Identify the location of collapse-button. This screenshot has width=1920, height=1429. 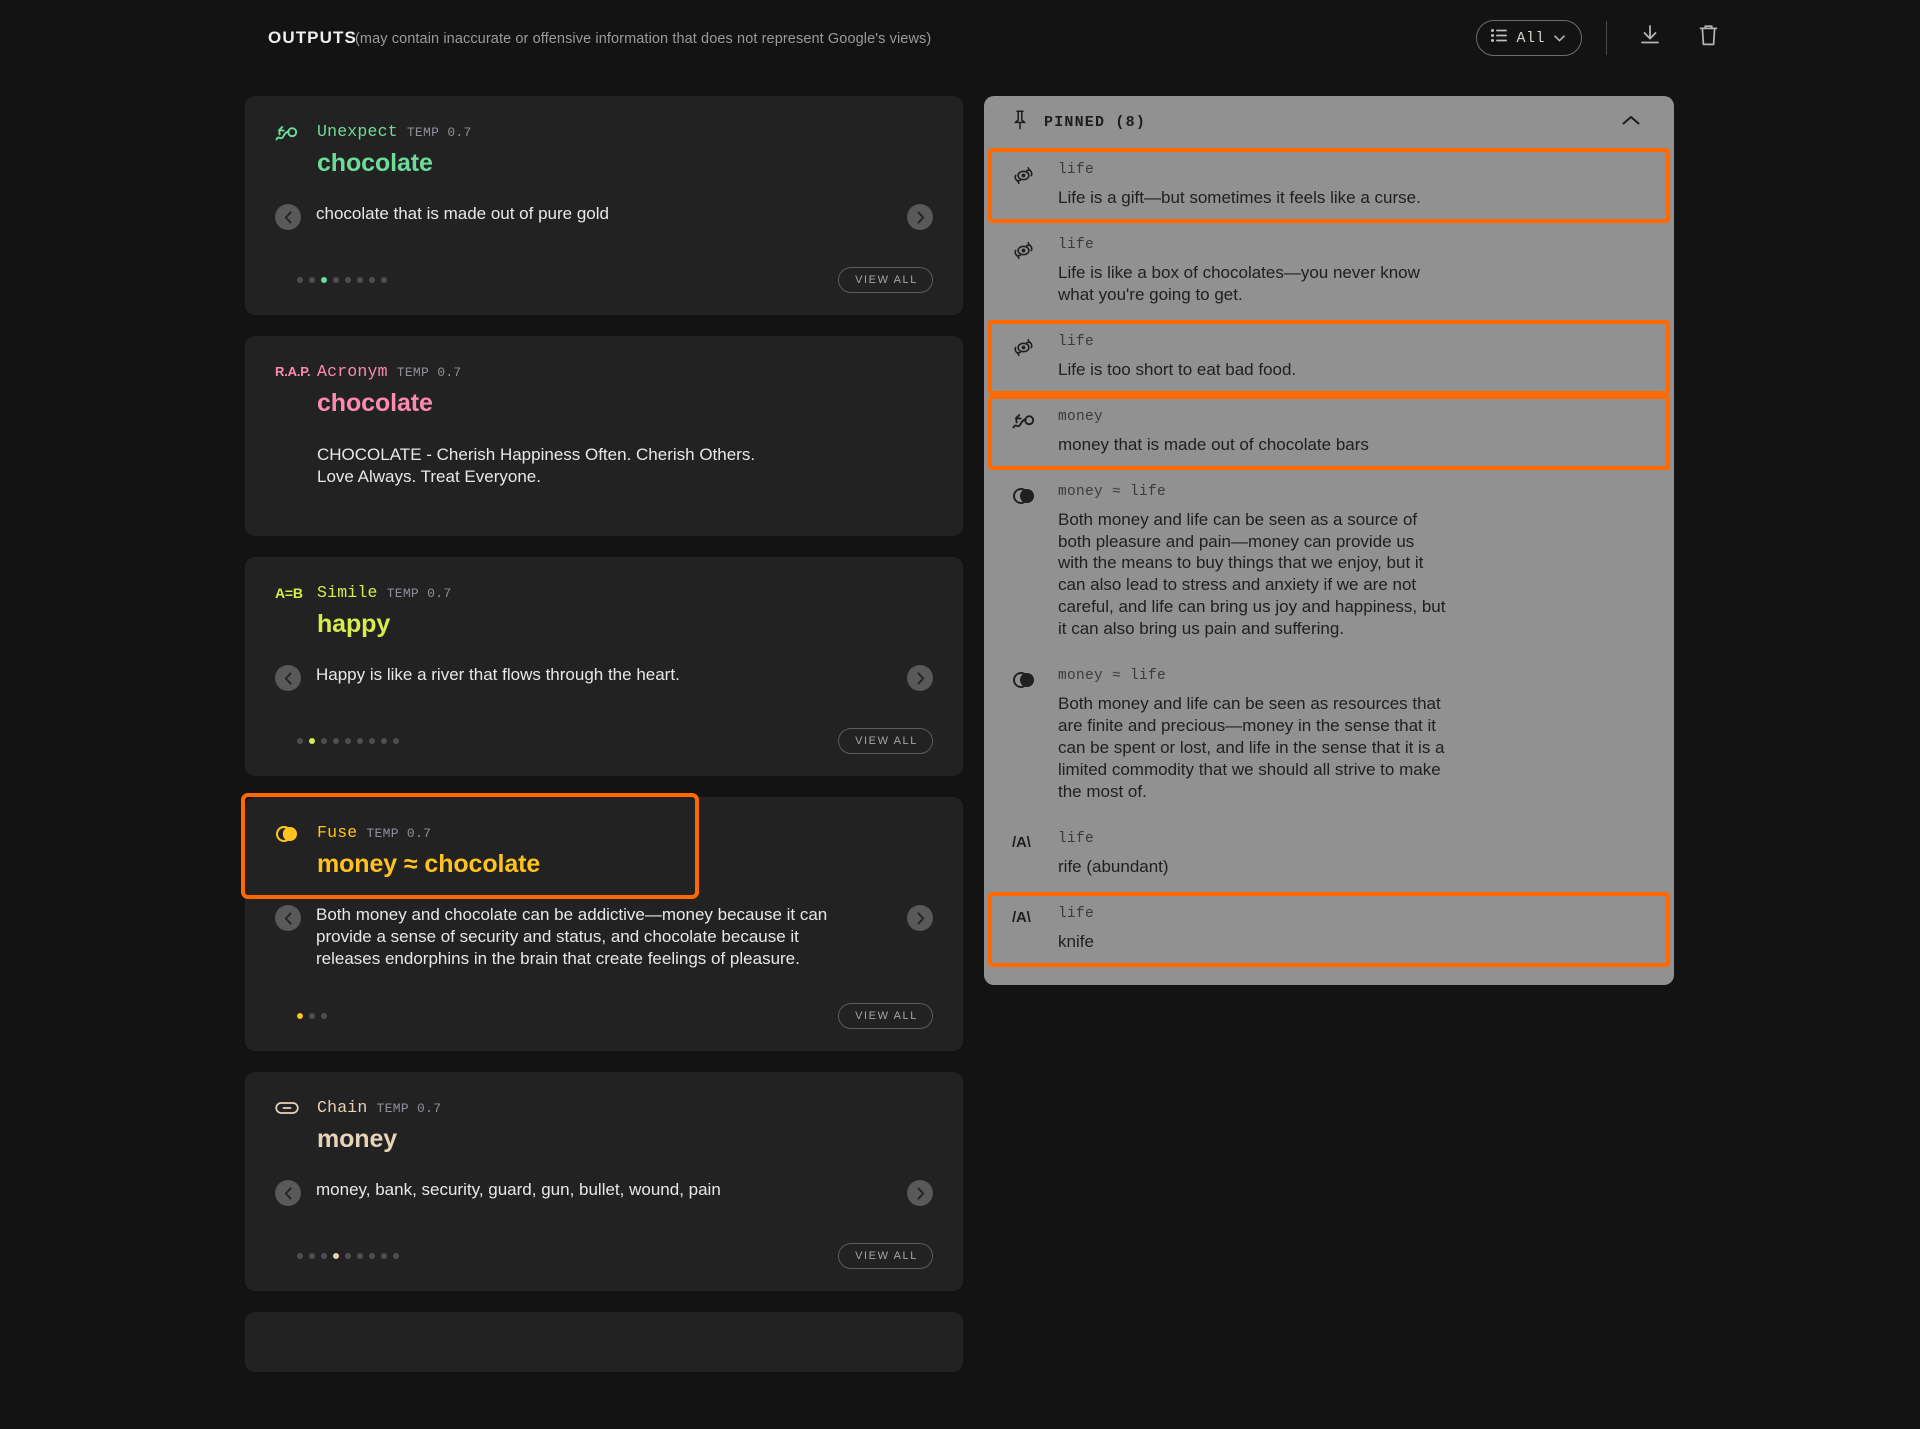
(1631, 122).